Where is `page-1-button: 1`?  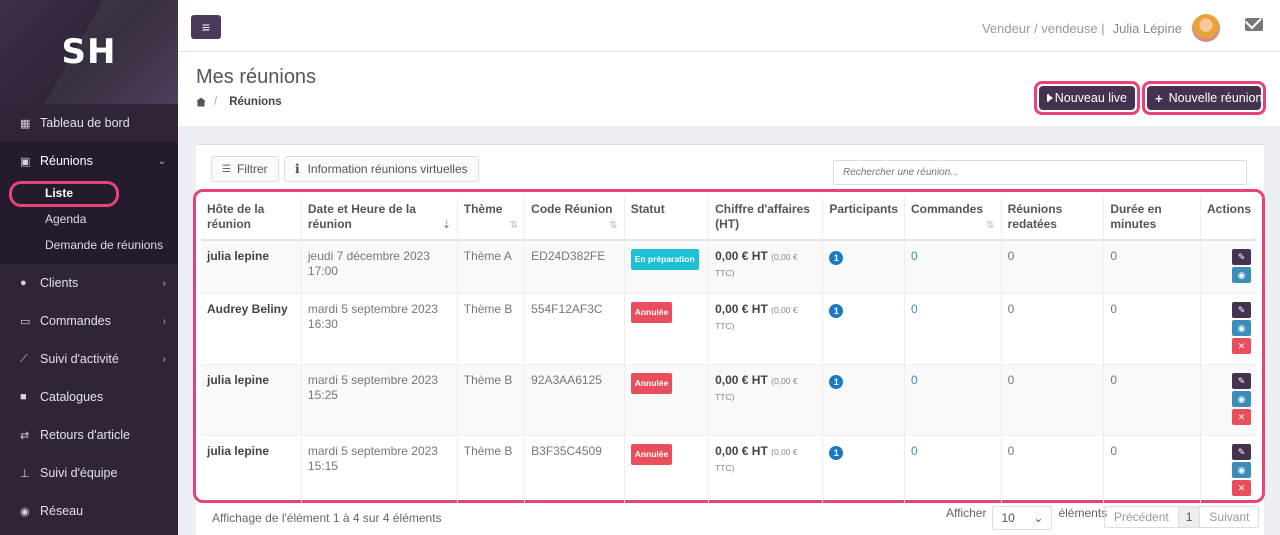 page-1-button: 1 is located at coordinates (1189, 517).